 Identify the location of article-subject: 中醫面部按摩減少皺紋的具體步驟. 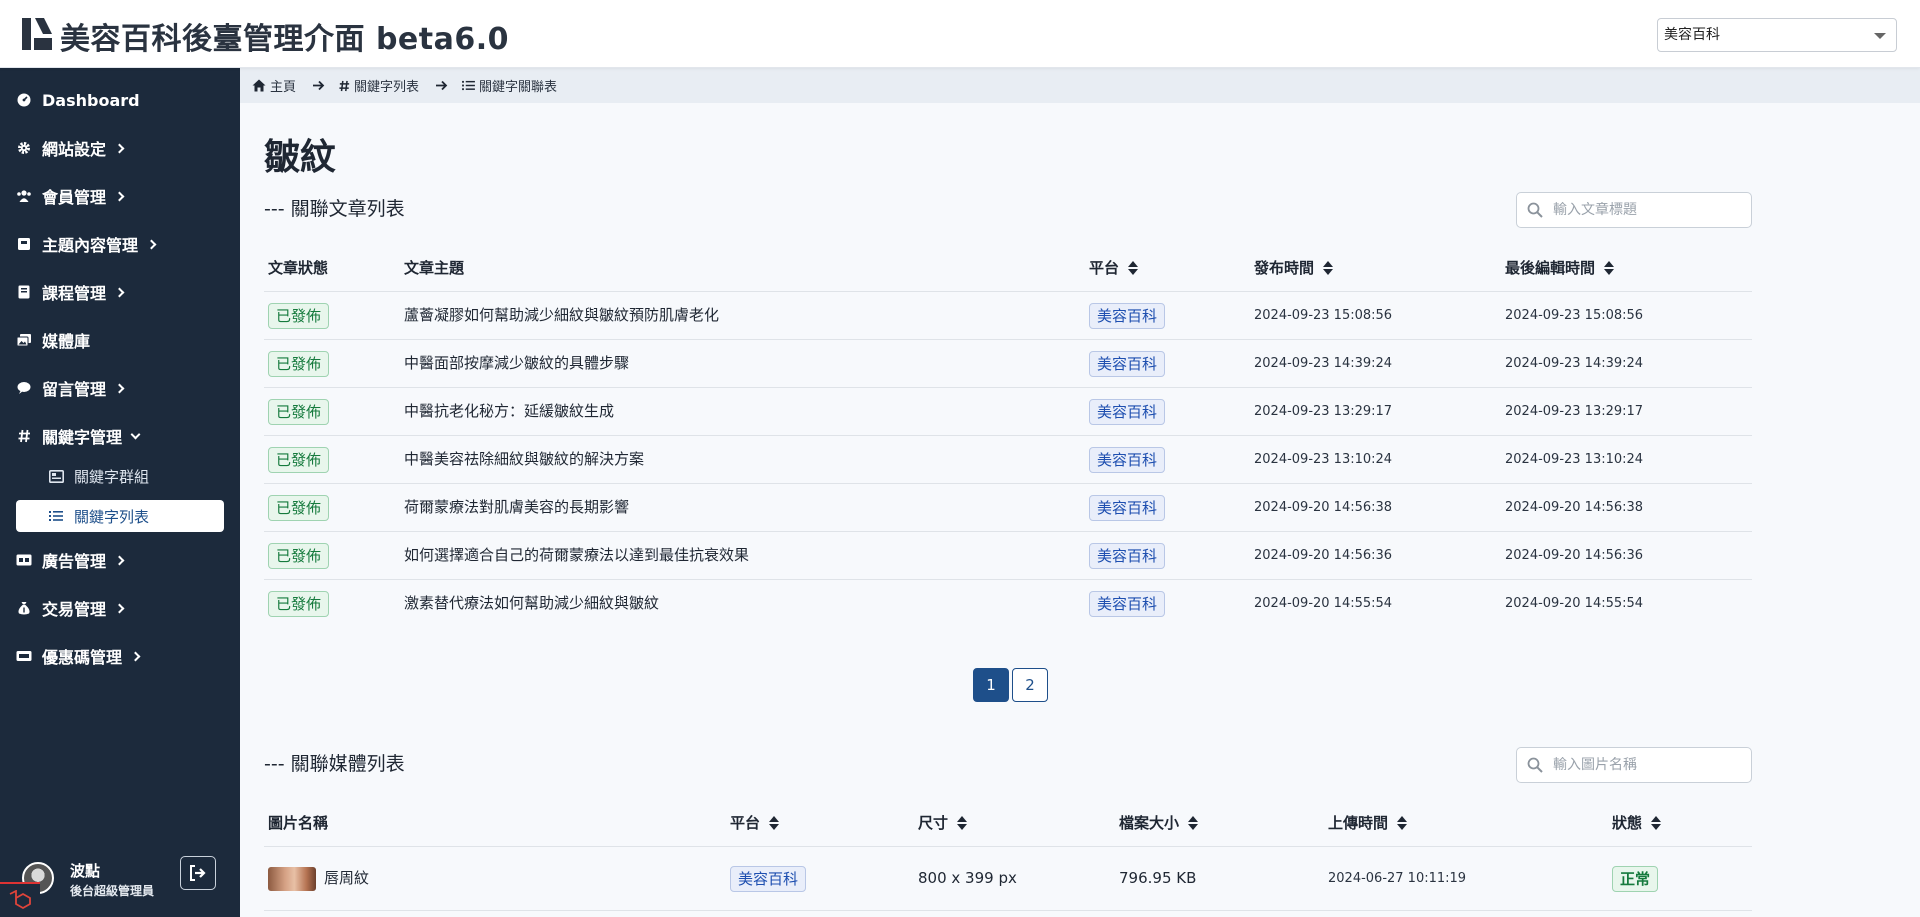
(516, 363).